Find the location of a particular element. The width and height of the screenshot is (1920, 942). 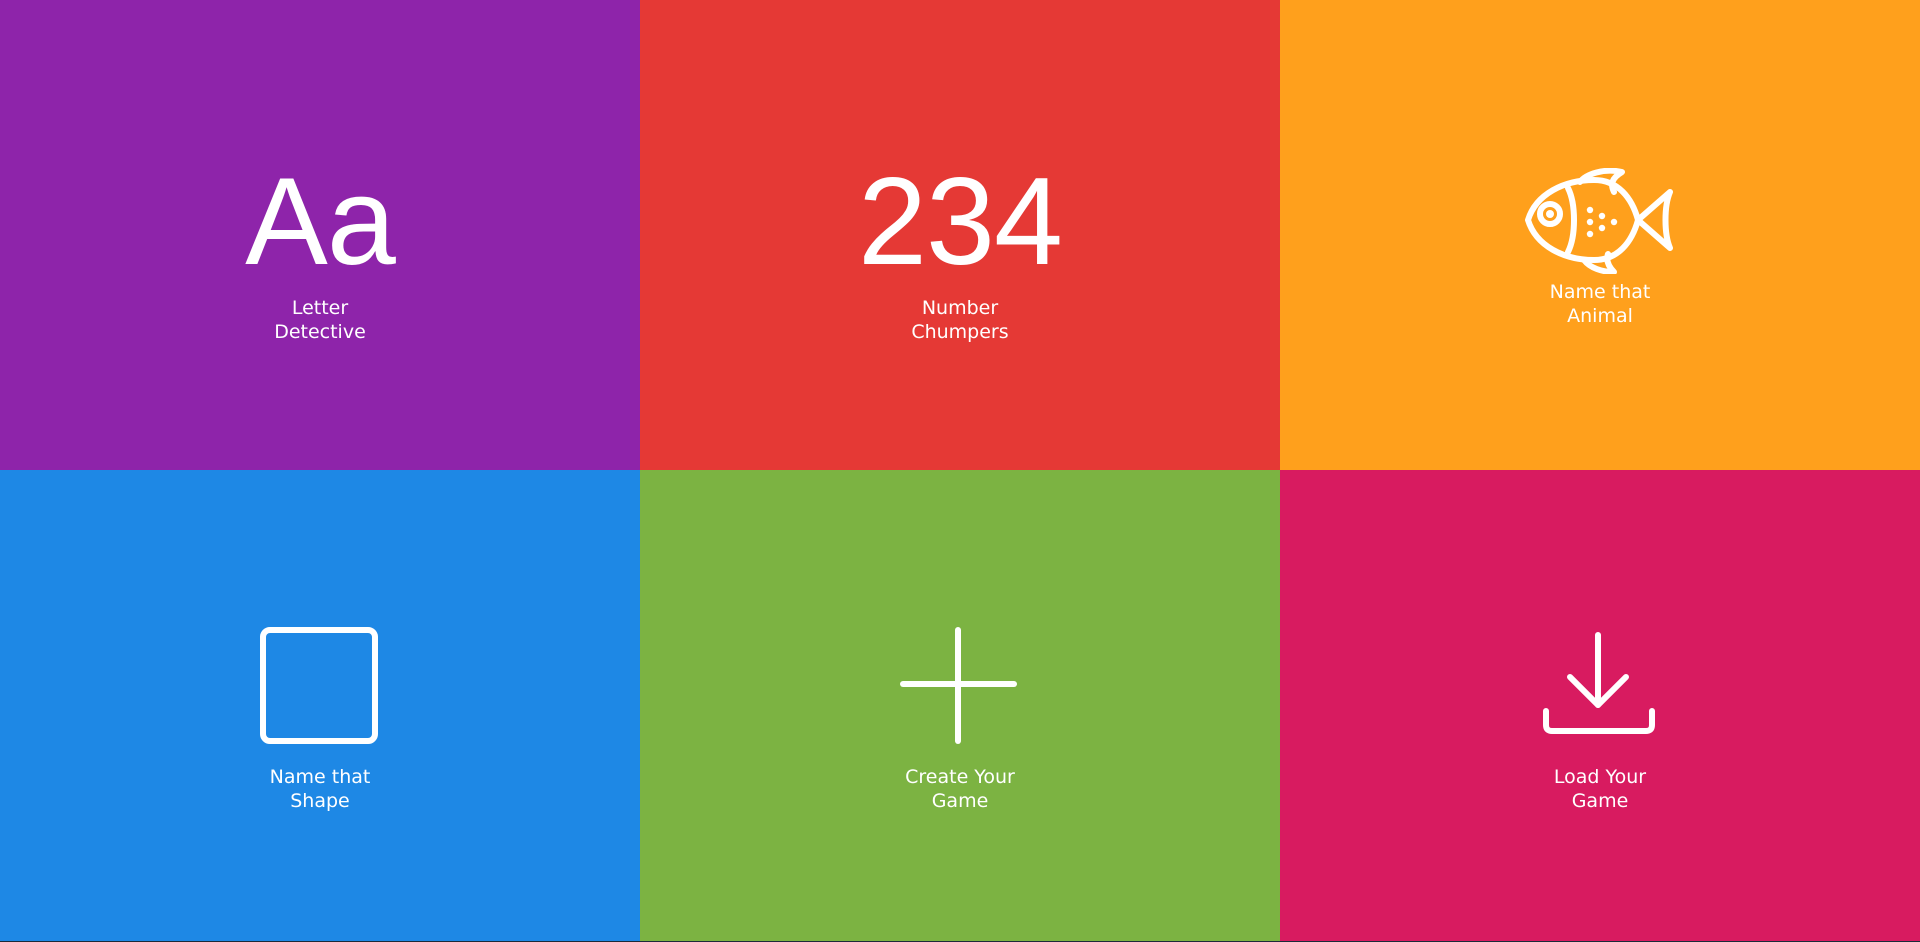

create-your-game-label: Create Your Game is located at coordinates (960, 789).